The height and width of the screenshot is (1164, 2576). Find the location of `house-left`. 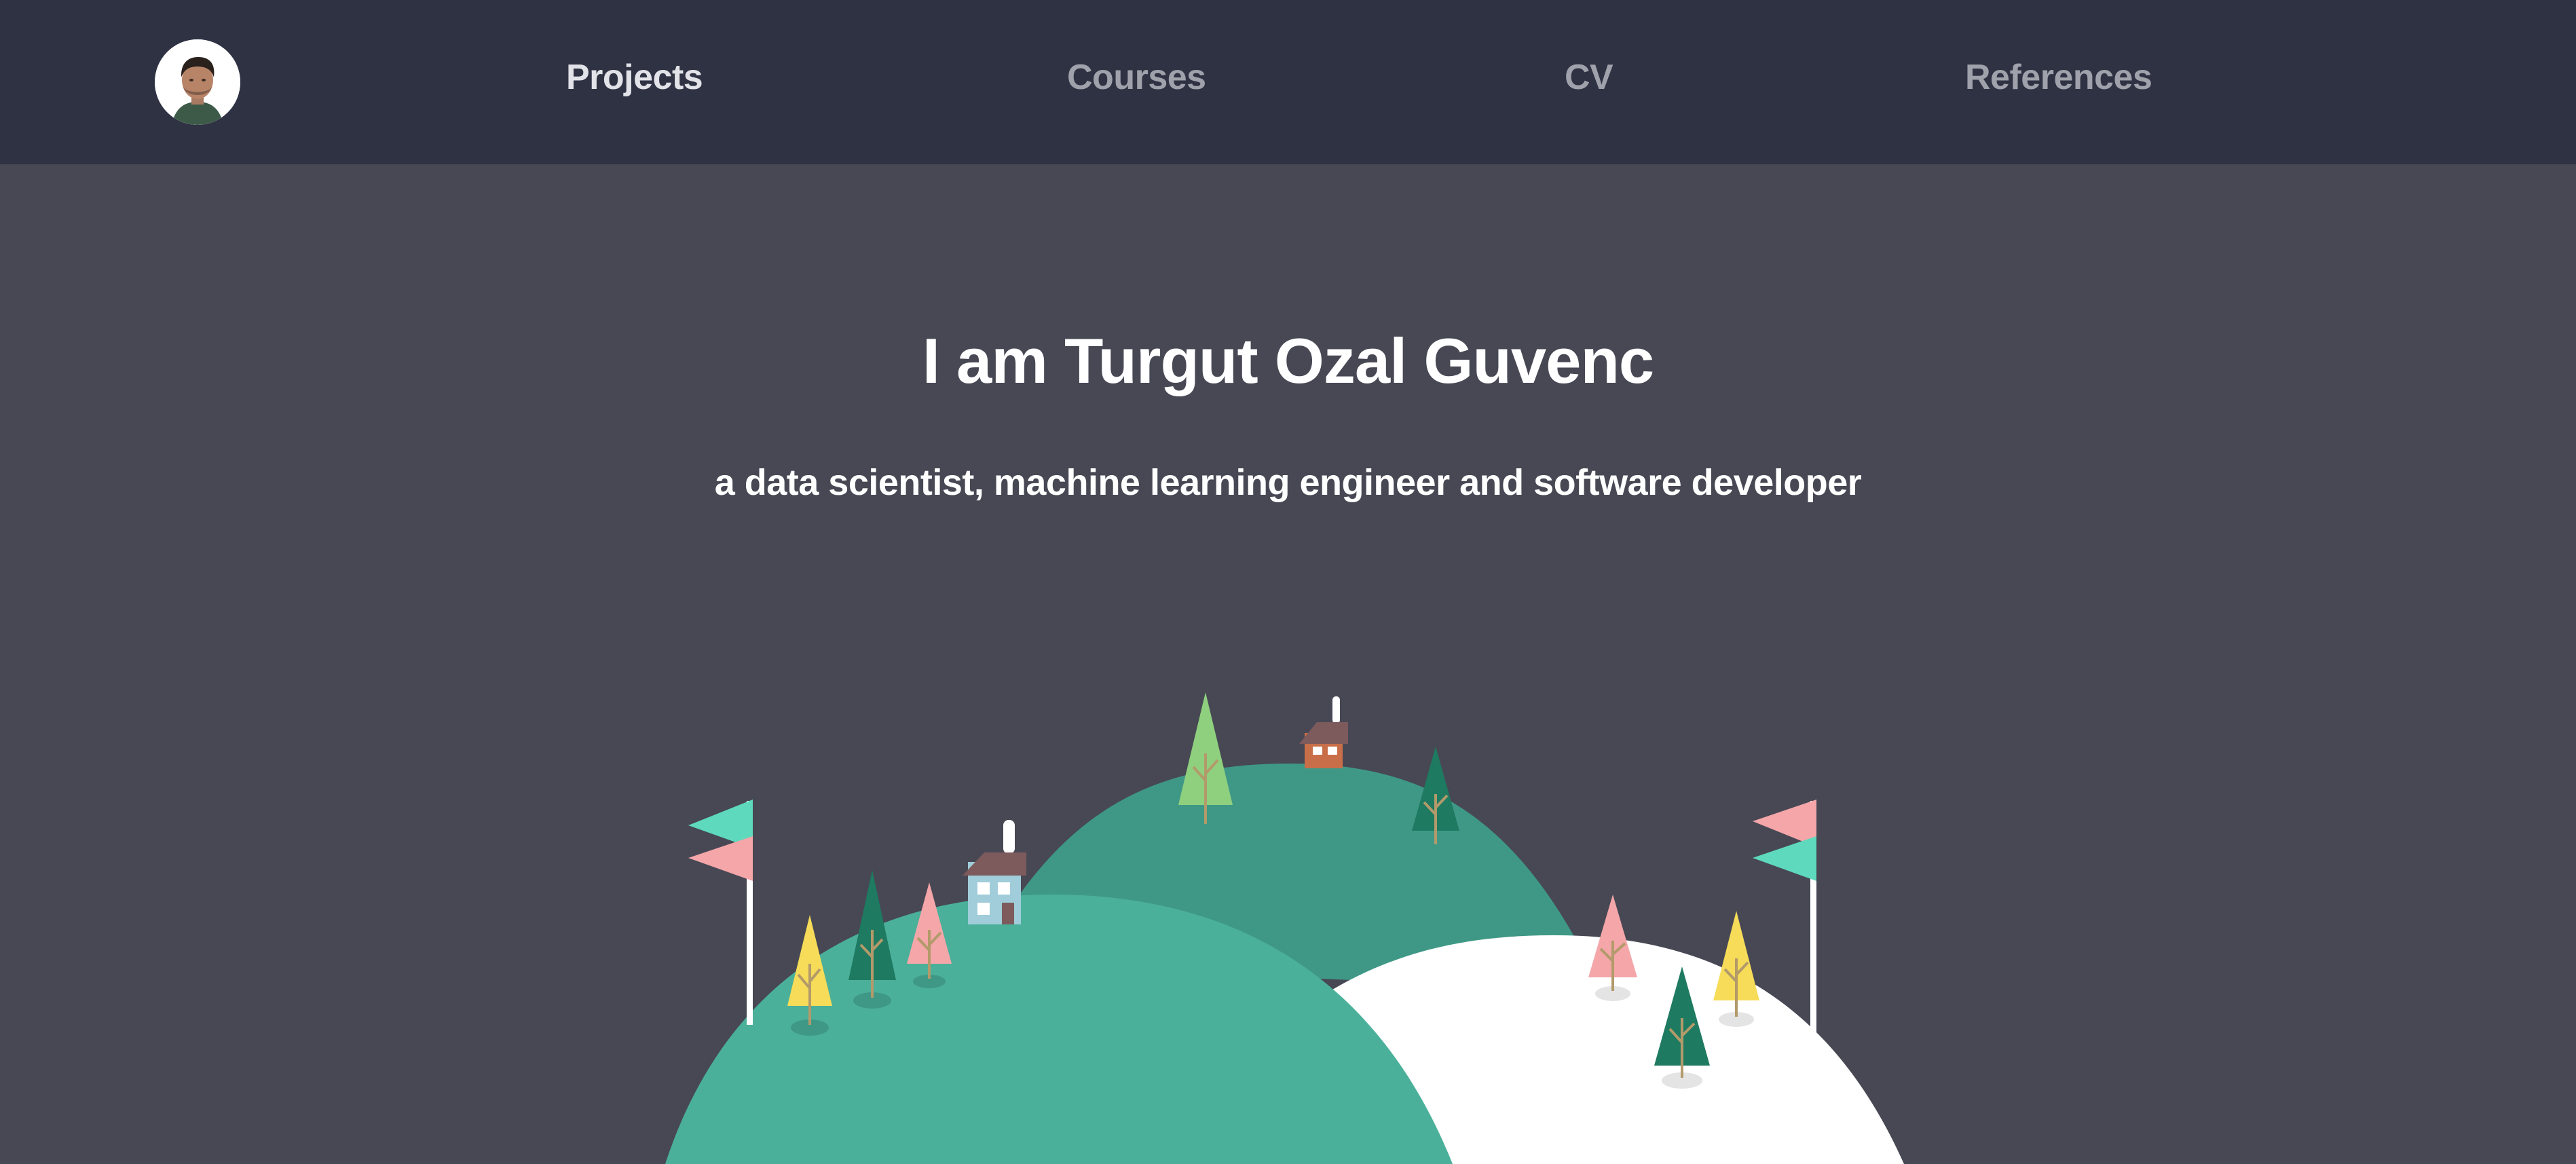

house-left is located at coordinates (995, 872).